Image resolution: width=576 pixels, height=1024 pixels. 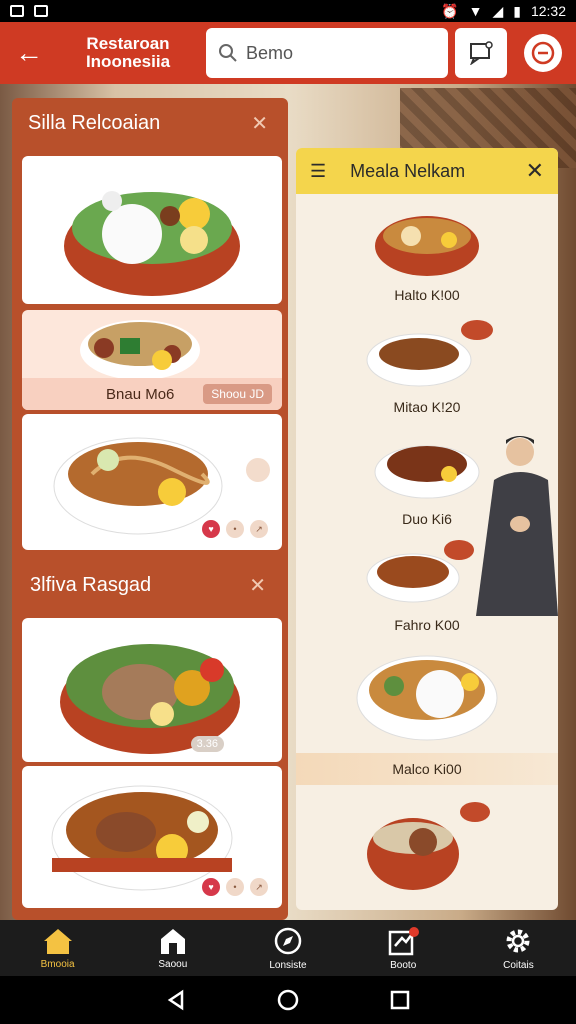 I want to click on system-navigation, so click(x=288, y=1000).